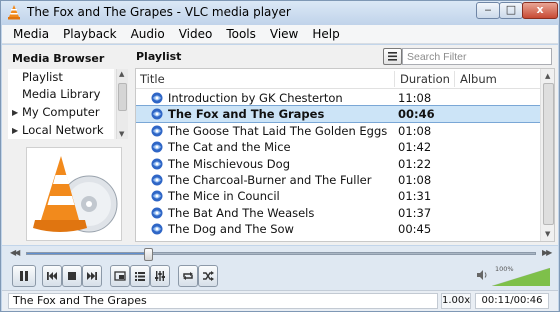 Image resolution: width=560 pixels, height=312 pixels. I want to click on fullscreen-button, so click(120, 276).